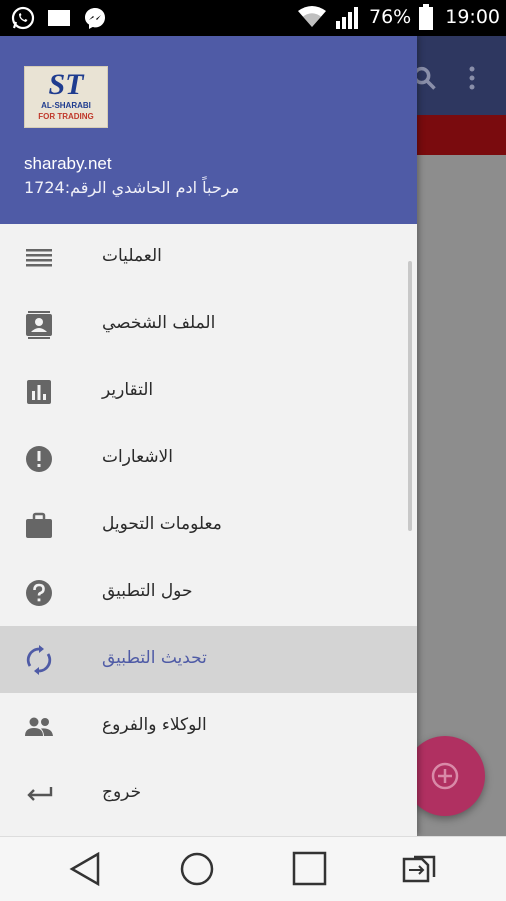  I want to click on logo-line-1: AL-SHARABI, so click(66, 105).